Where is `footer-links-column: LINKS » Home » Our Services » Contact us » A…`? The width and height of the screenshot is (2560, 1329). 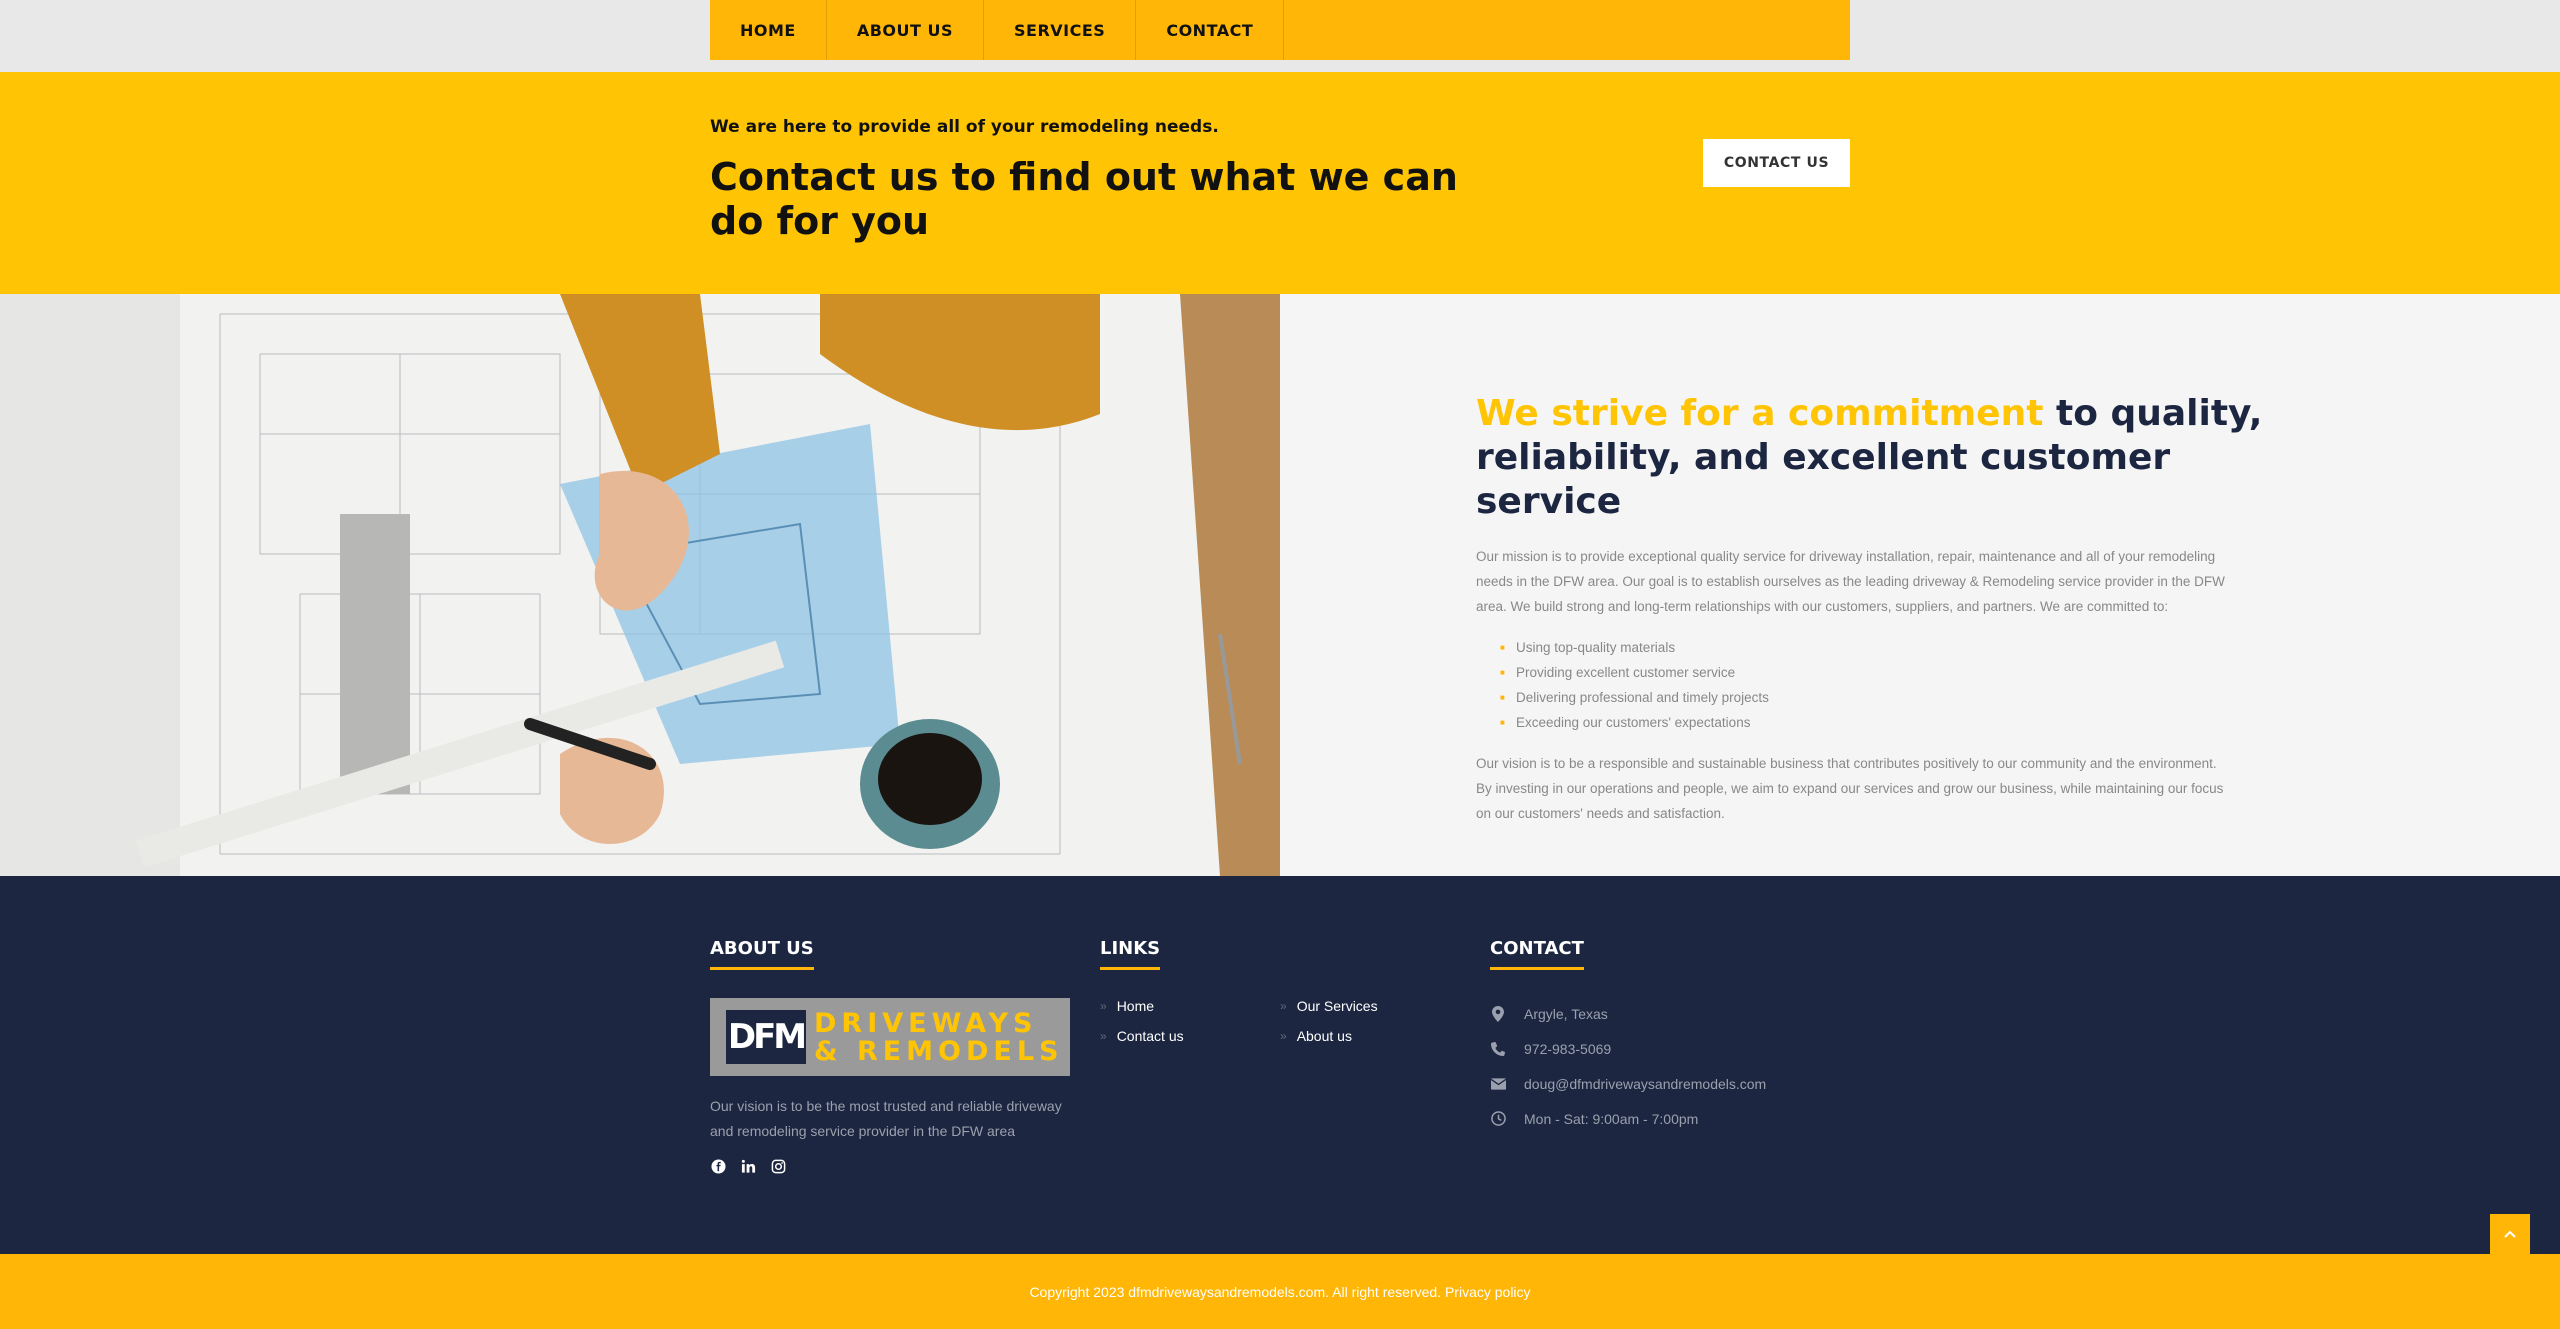
footer-links-column: LINKS » Home » Our Services » Contact us » A… is located at coordinates (1280, 991).